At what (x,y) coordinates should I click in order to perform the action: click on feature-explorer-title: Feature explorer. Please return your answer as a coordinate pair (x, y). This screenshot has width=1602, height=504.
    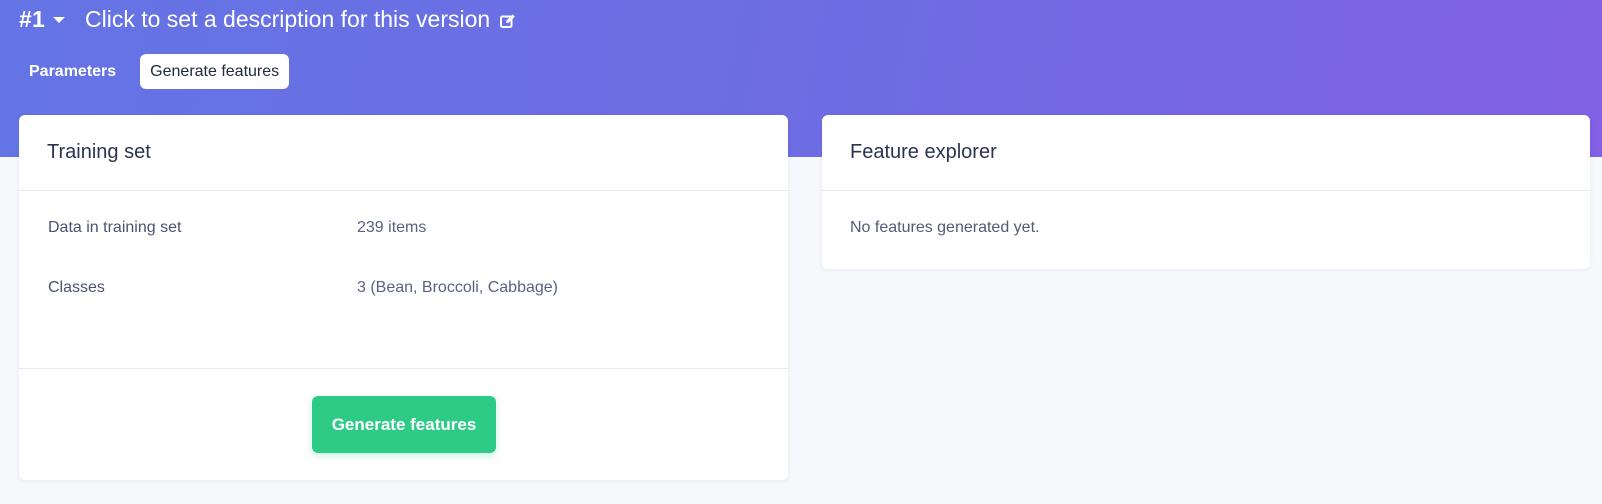
    Looking at the image, I should click on (1206, 153).